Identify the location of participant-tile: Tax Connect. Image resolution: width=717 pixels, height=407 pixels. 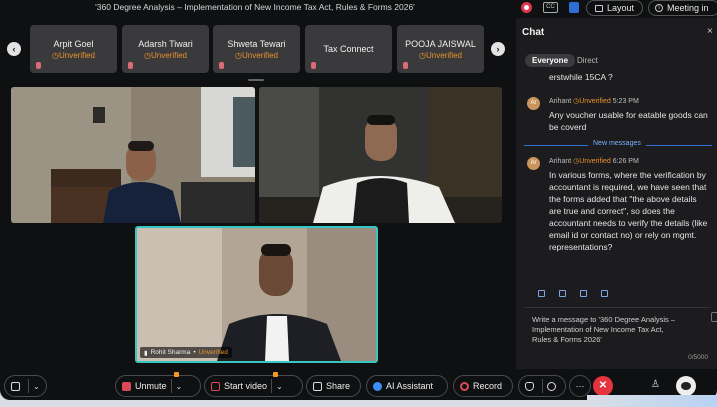
(348, 49).